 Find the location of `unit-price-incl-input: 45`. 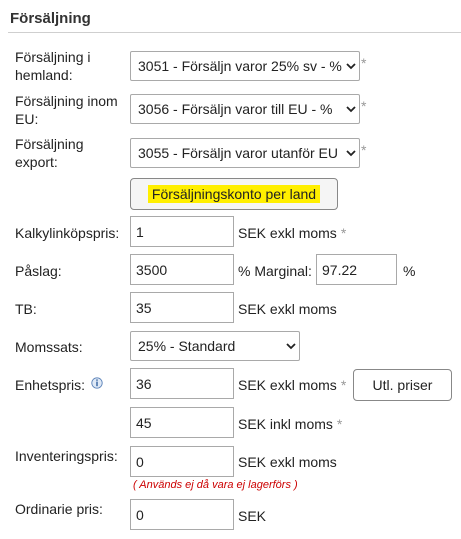

unit-price-incl-input: 45 is located at coordinates (182, 422).